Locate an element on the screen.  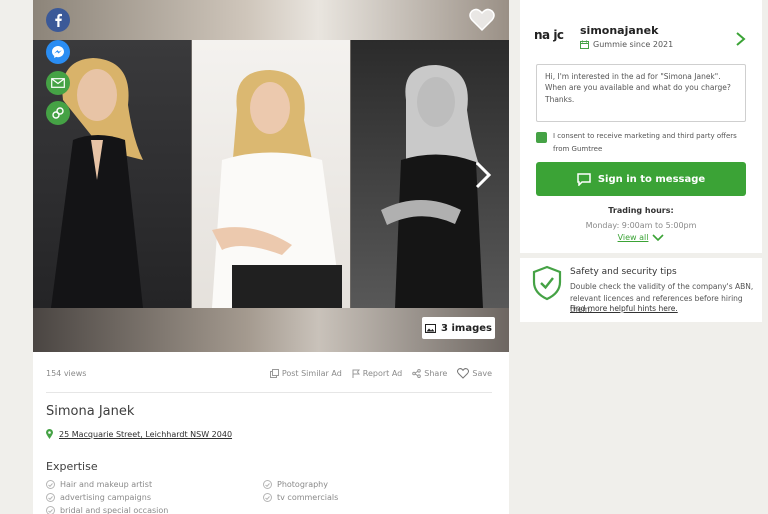
trading-hours-value: Monday: 9:00am to 5:00pm is located at coordinates (641, 225).